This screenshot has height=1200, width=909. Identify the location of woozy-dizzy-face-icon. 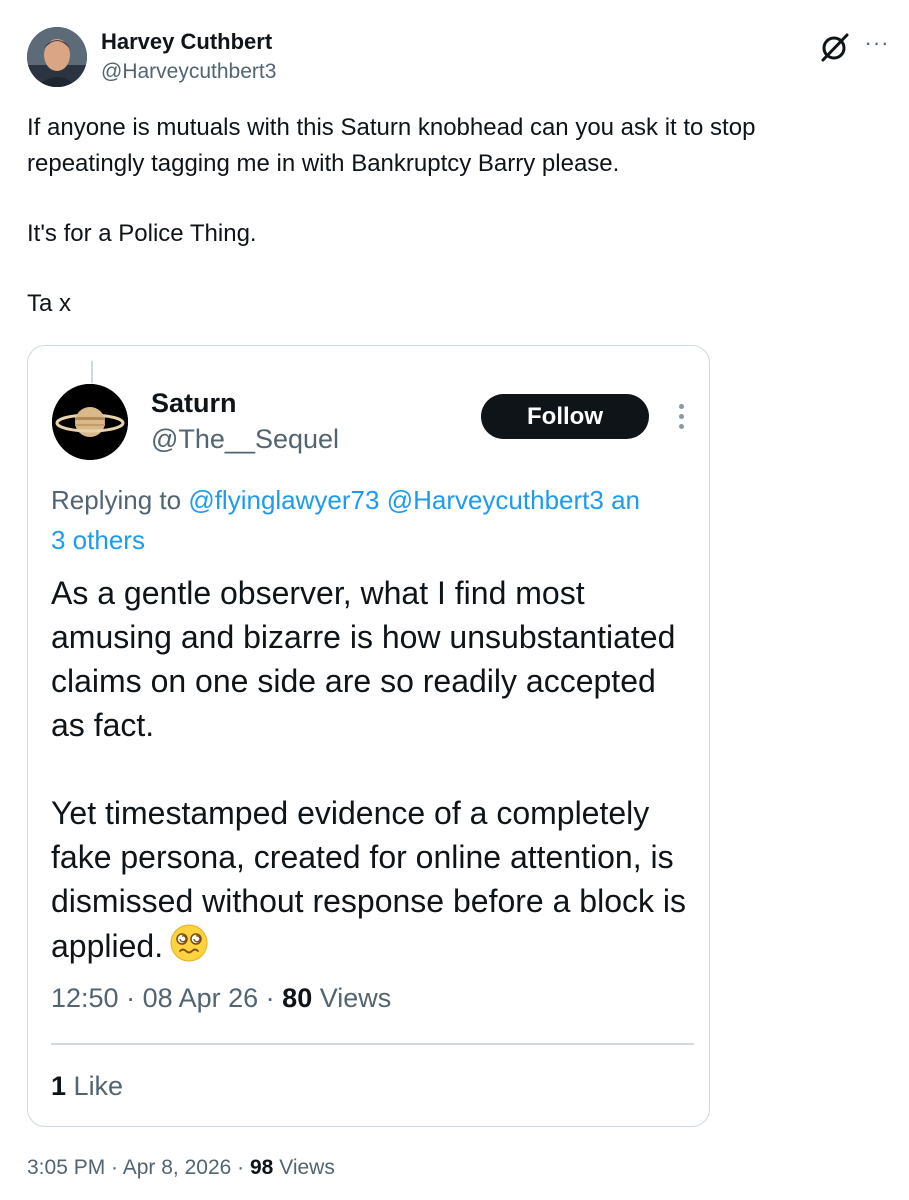
(189, 943).